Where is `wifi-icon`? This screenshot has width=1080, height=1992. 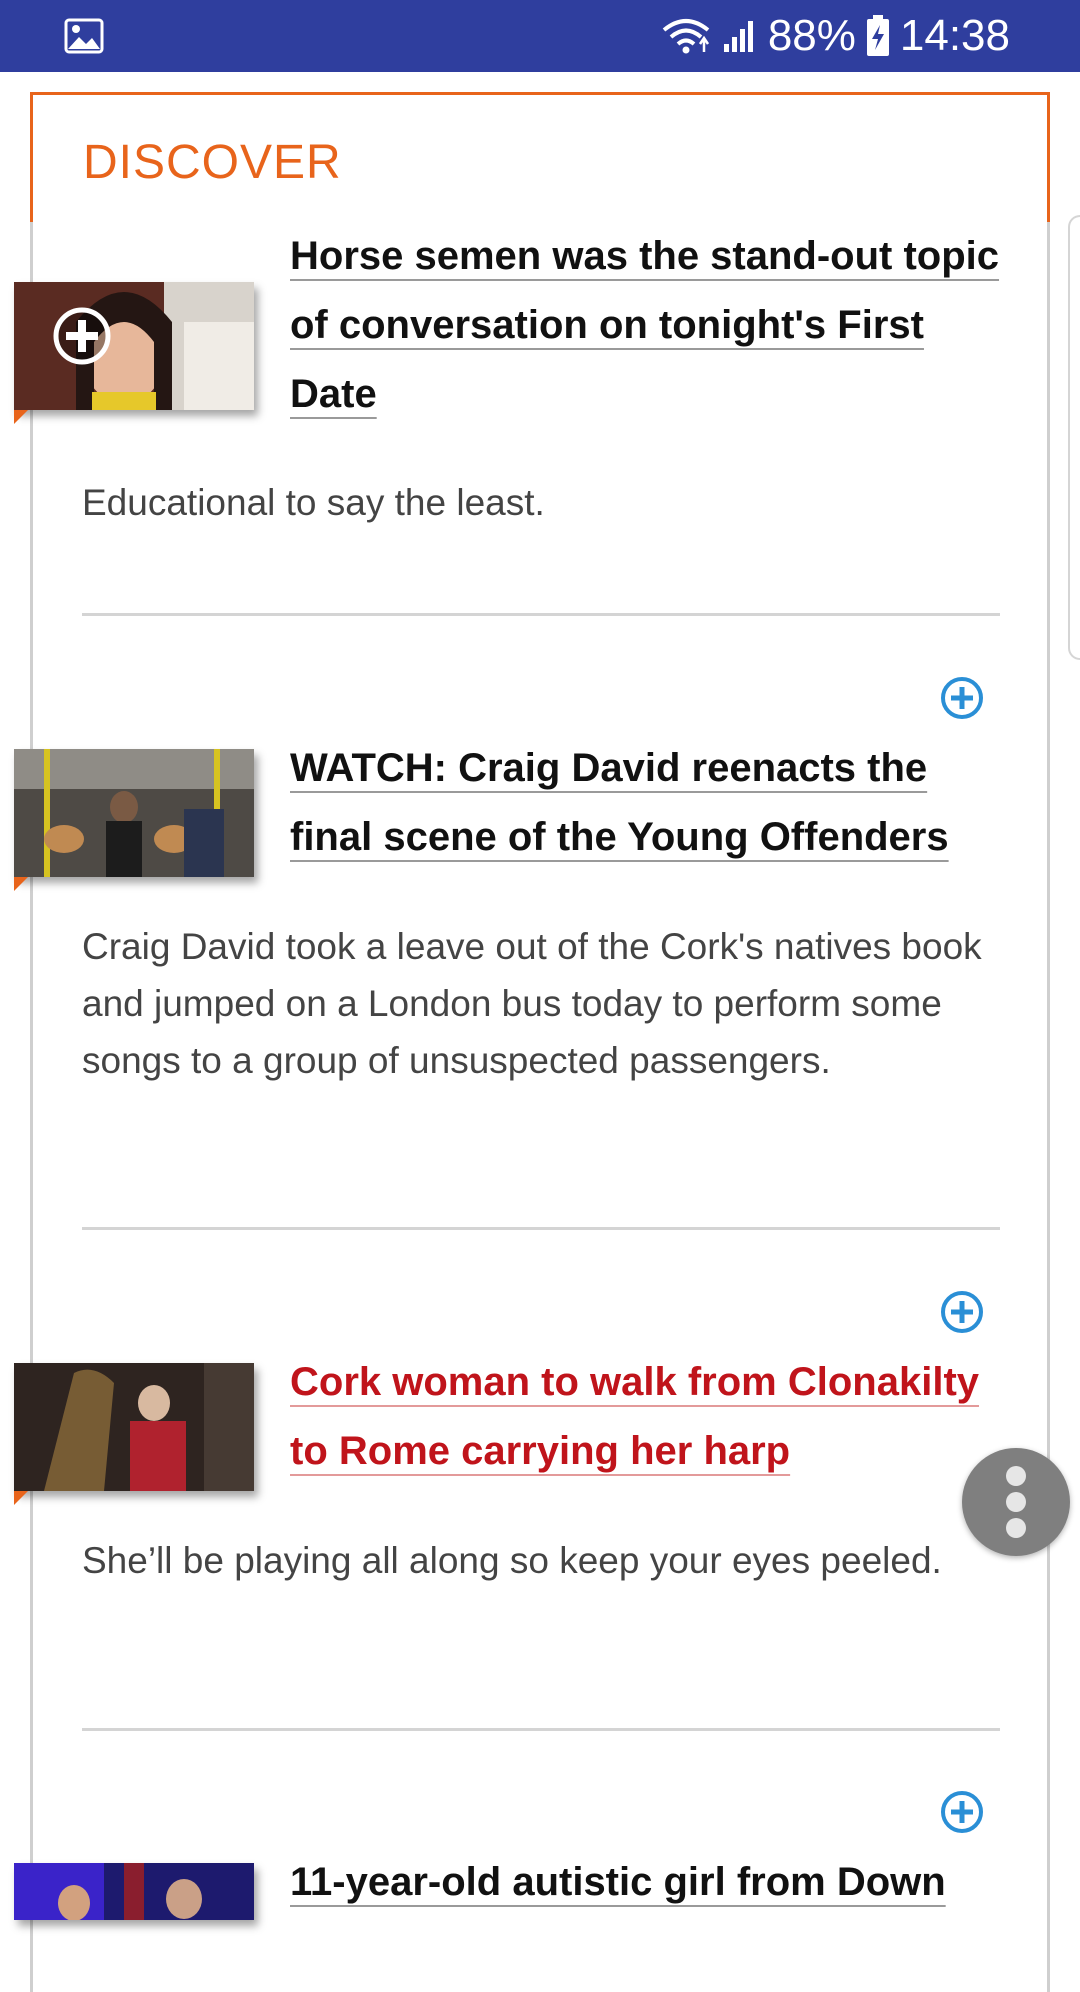 wifi-icon is located at coordinates (686, 36).